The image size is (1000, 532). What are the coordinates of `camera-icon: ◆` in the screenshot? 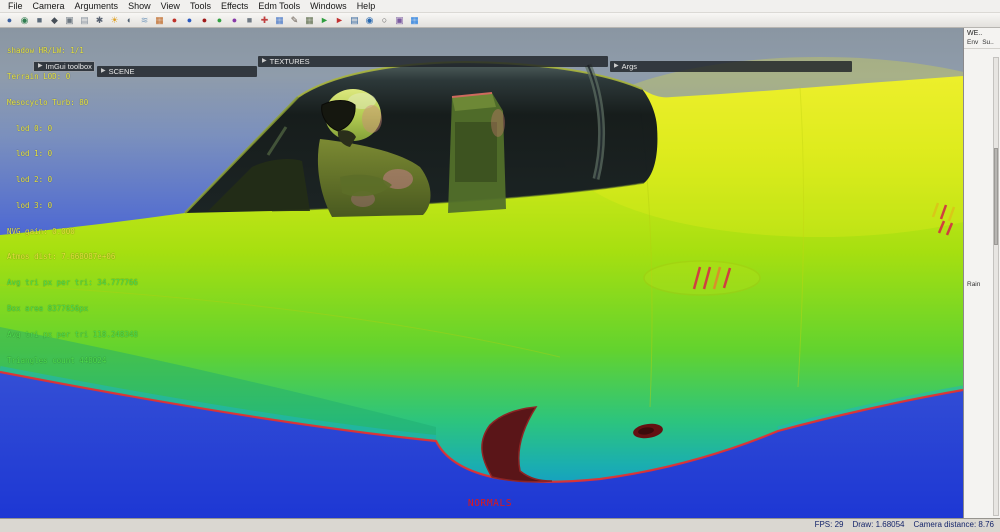 It's located at (54, 20).